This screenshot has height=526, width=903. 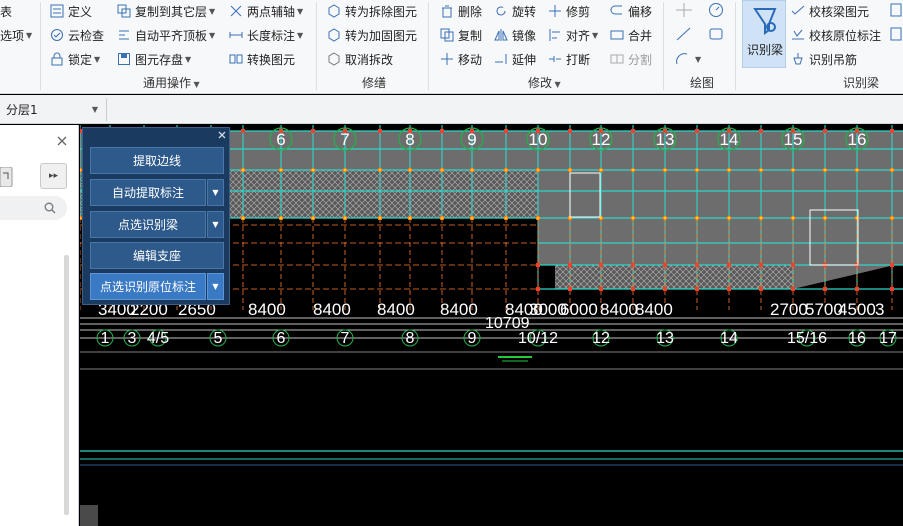 I want to click on break-button: 打断, so click(x=569, y=59).